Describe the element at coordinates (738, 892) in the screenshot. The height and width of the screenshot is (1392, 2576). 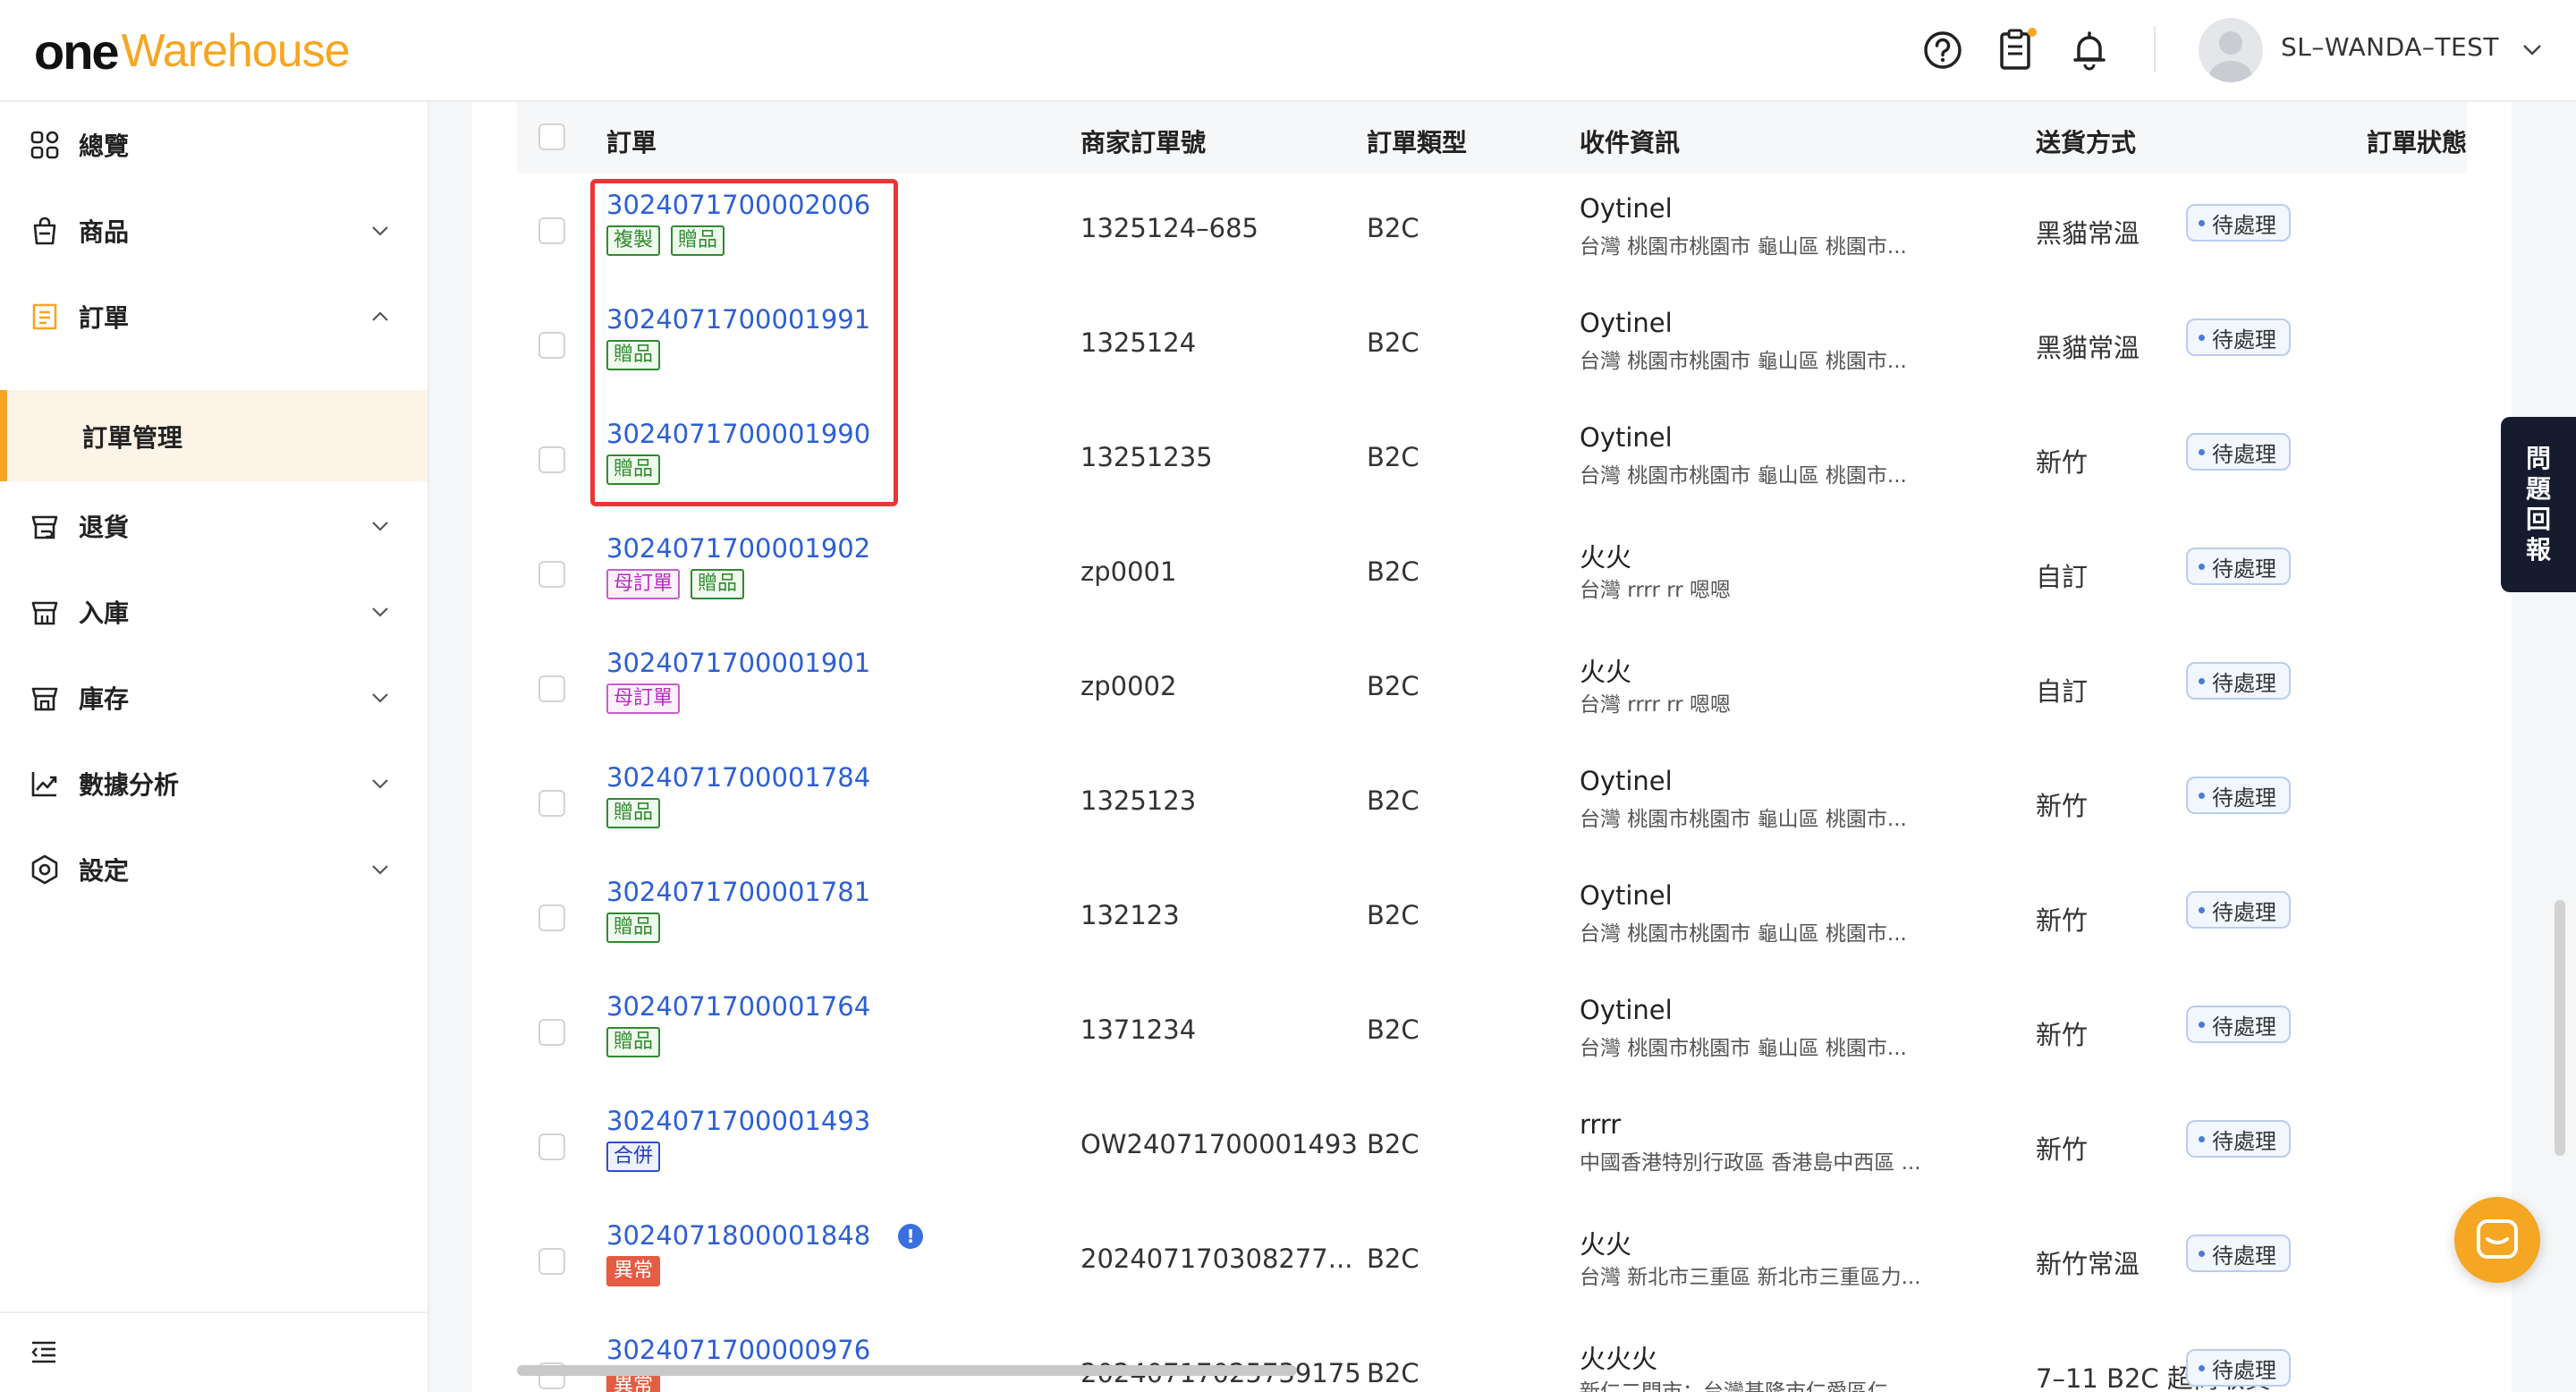
I see `order-number-link: 3024071700001781` at that location.